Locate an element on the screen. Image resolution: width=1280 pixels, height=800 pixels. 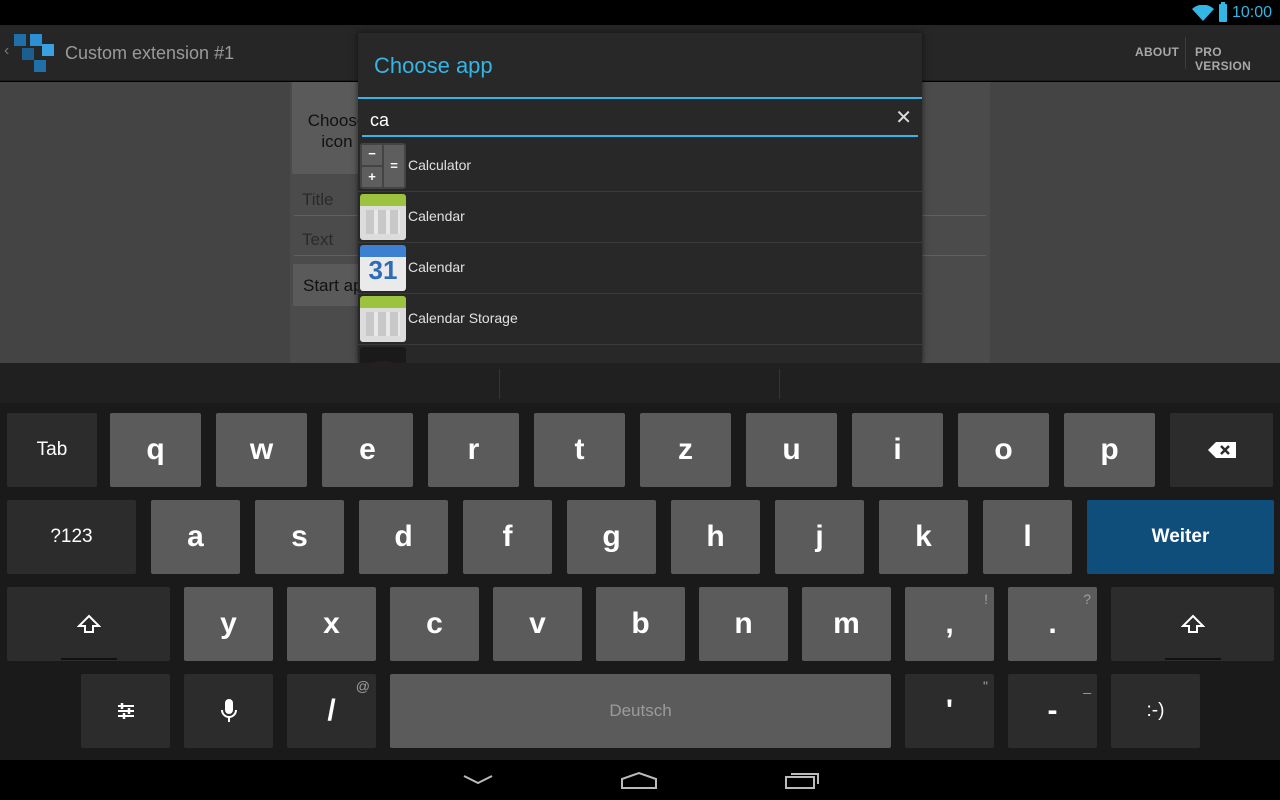
key-hyphen: - _ is located at coordinates (1052, 711).